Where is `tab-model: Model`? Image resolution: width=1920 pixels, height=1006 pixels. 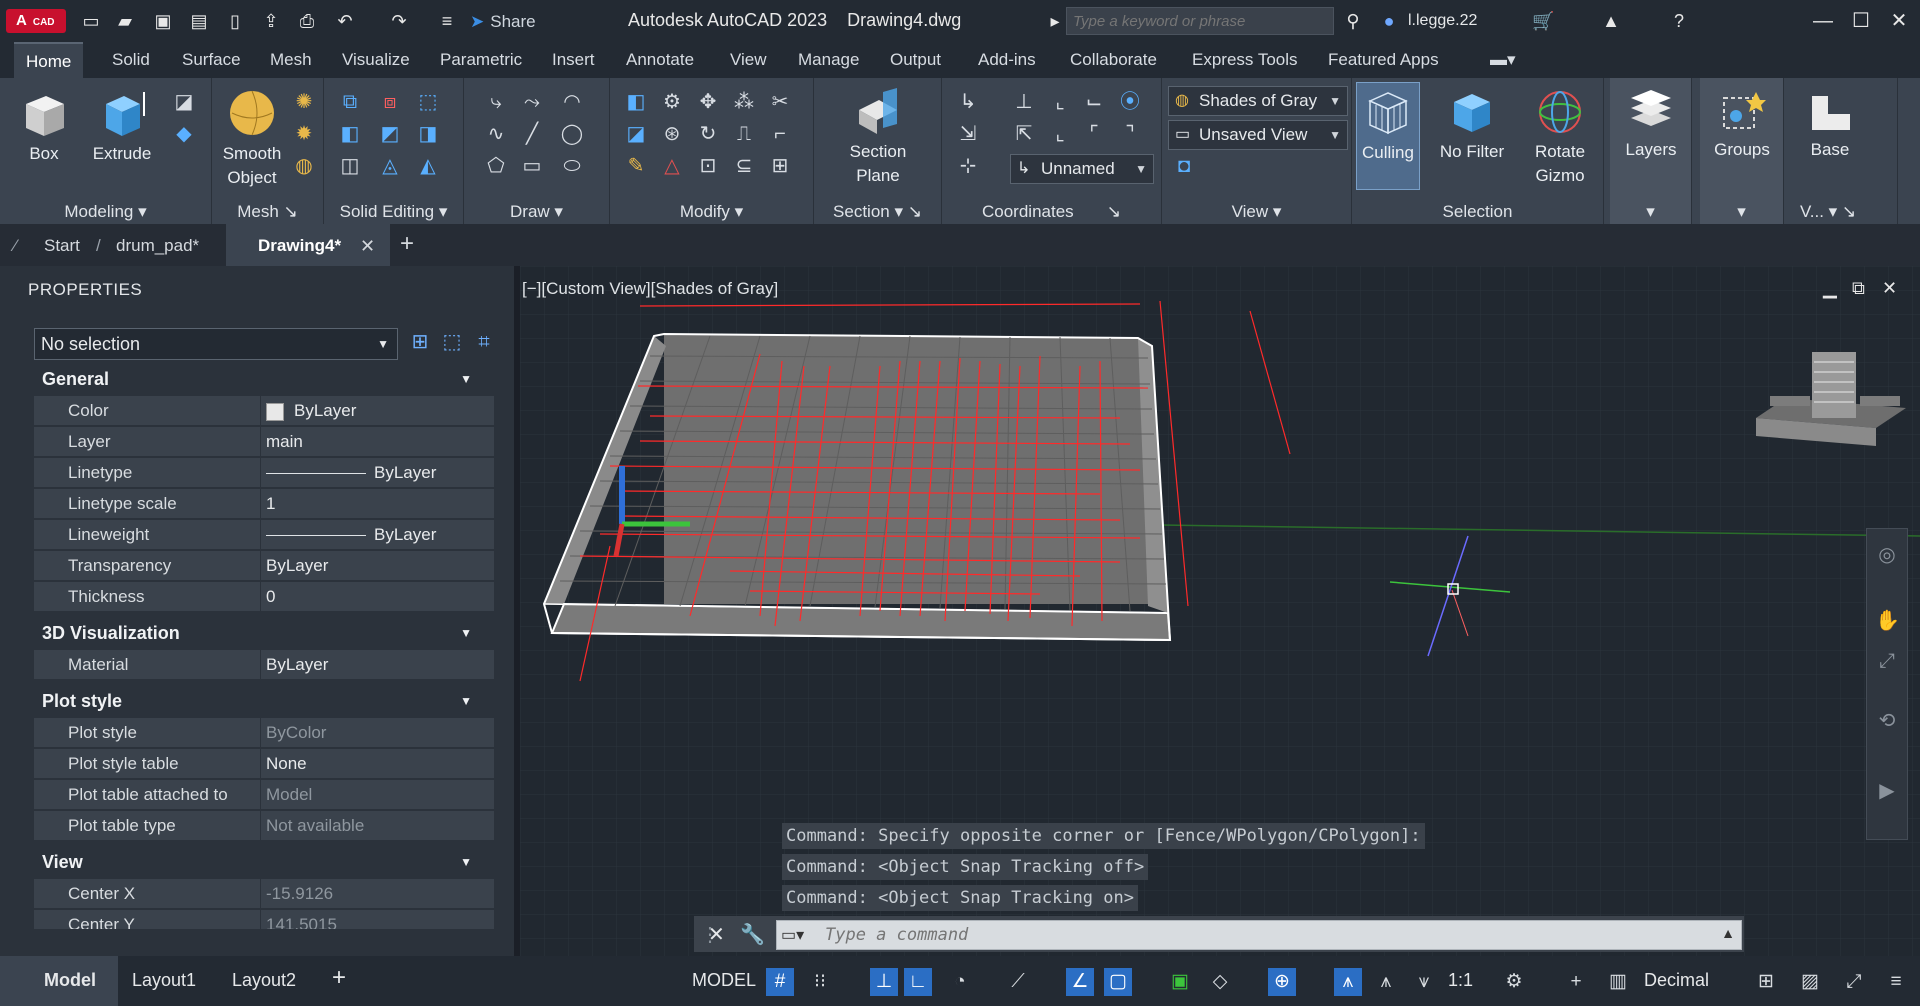 tab-model: Model is located at coordinates (70, 980).